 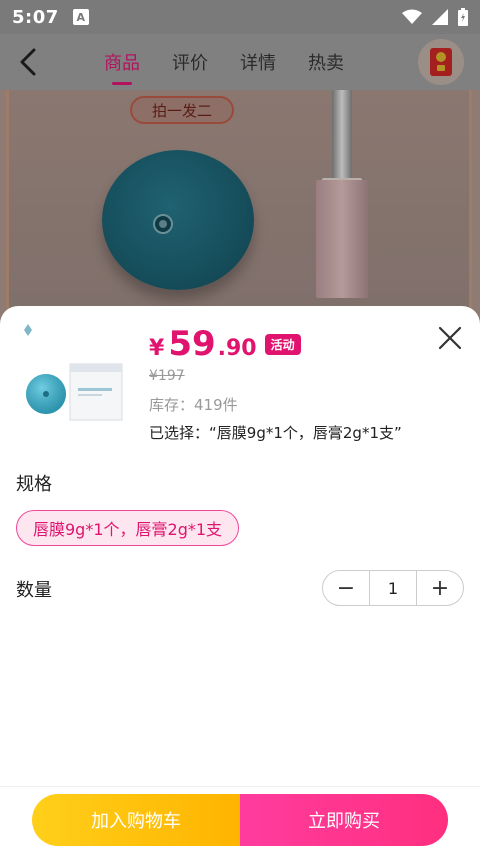 I want to click on activity-badge: 活动, so click(x=282, y=344).